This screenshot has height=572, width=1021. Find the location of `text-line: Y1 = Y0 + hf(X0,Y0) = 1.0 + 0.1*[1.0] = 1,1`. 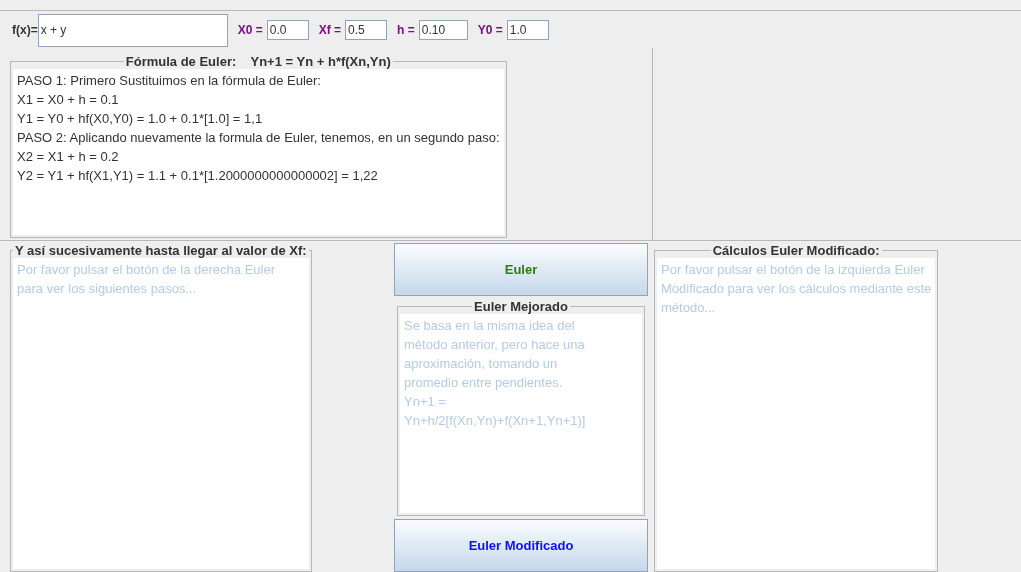

text-line: Y1 = Y0 + hf(X0,Y0) = 1.0 + 0.1*[1.0] = 1,1 is located at coordinates (140, 119).